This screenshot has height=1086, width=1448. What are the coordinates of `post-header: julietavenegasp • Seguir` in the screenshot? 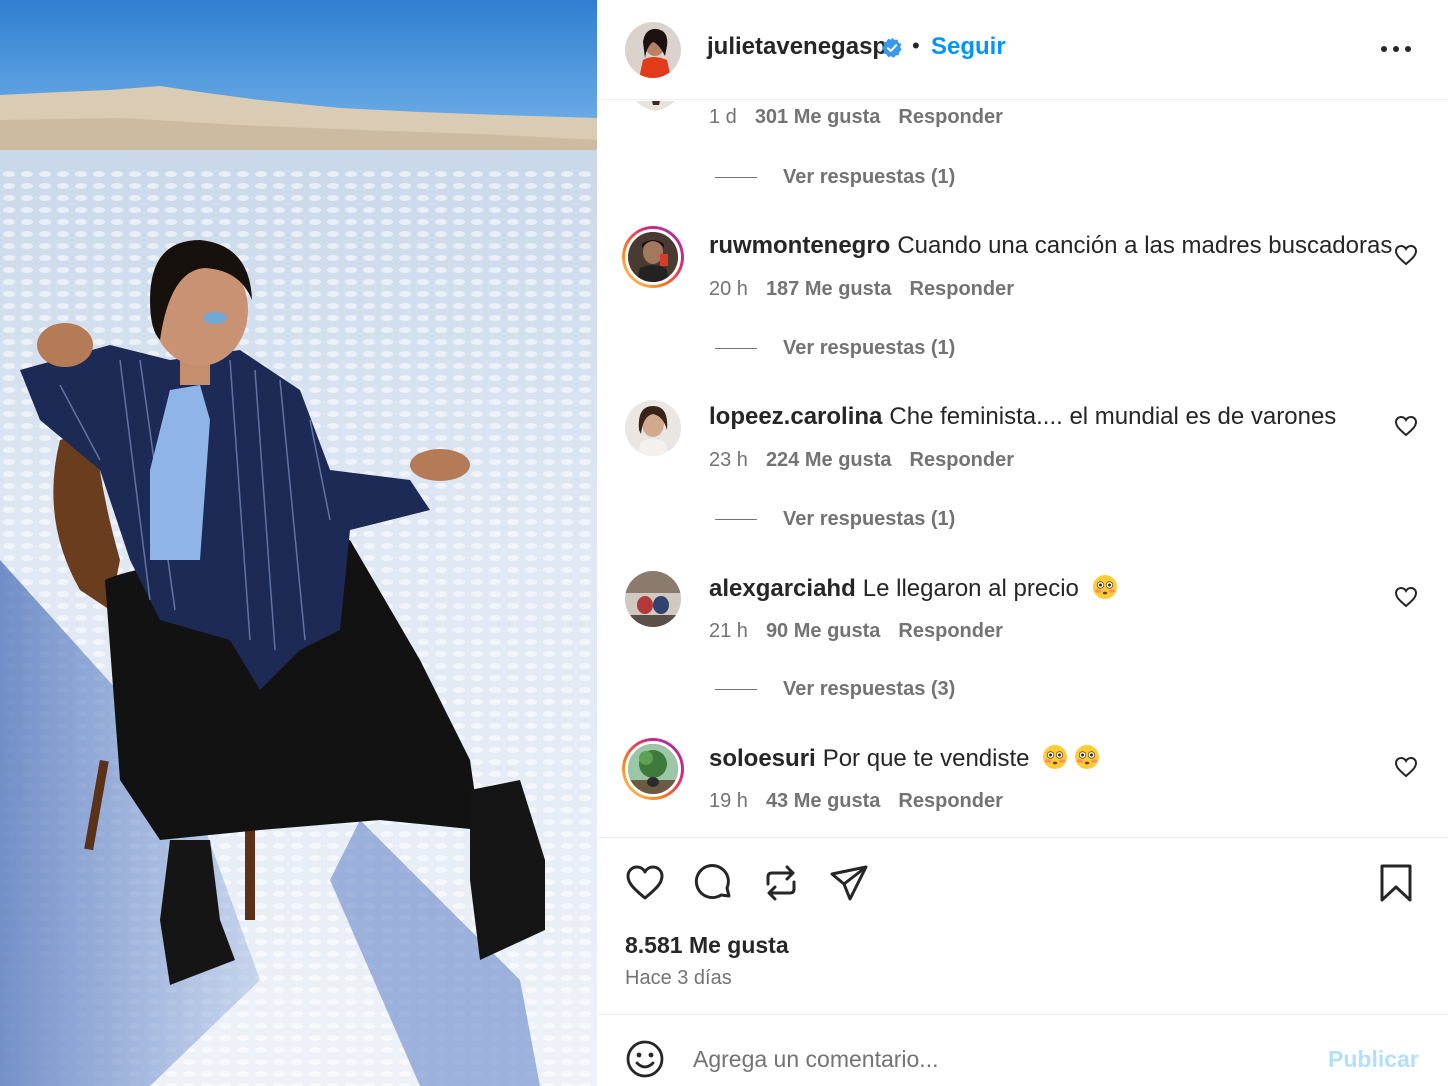 It's located at (1022, 50).